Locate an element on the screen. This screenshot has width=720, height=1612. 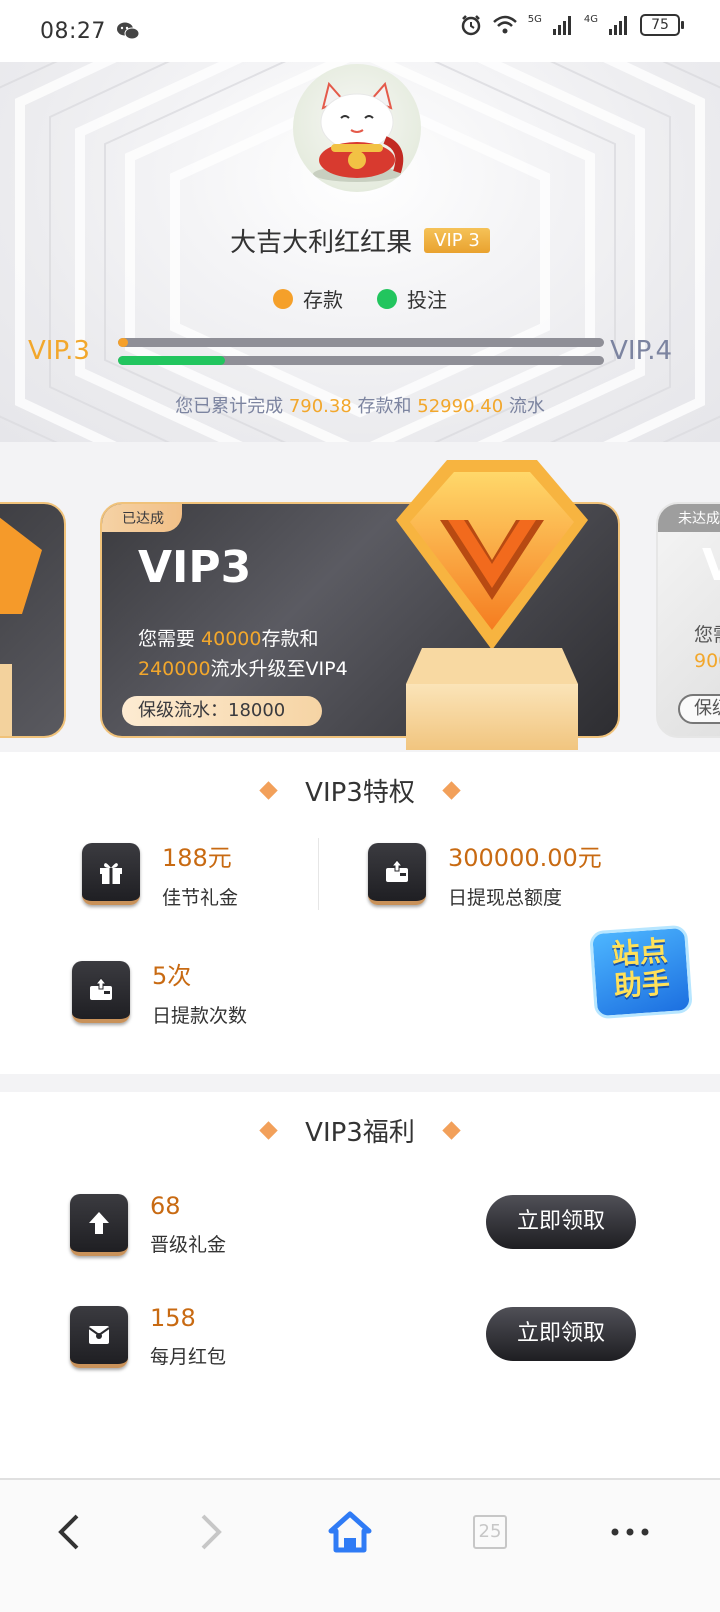
need-deposit-value: 40000 is located at coordinates (231, 639).